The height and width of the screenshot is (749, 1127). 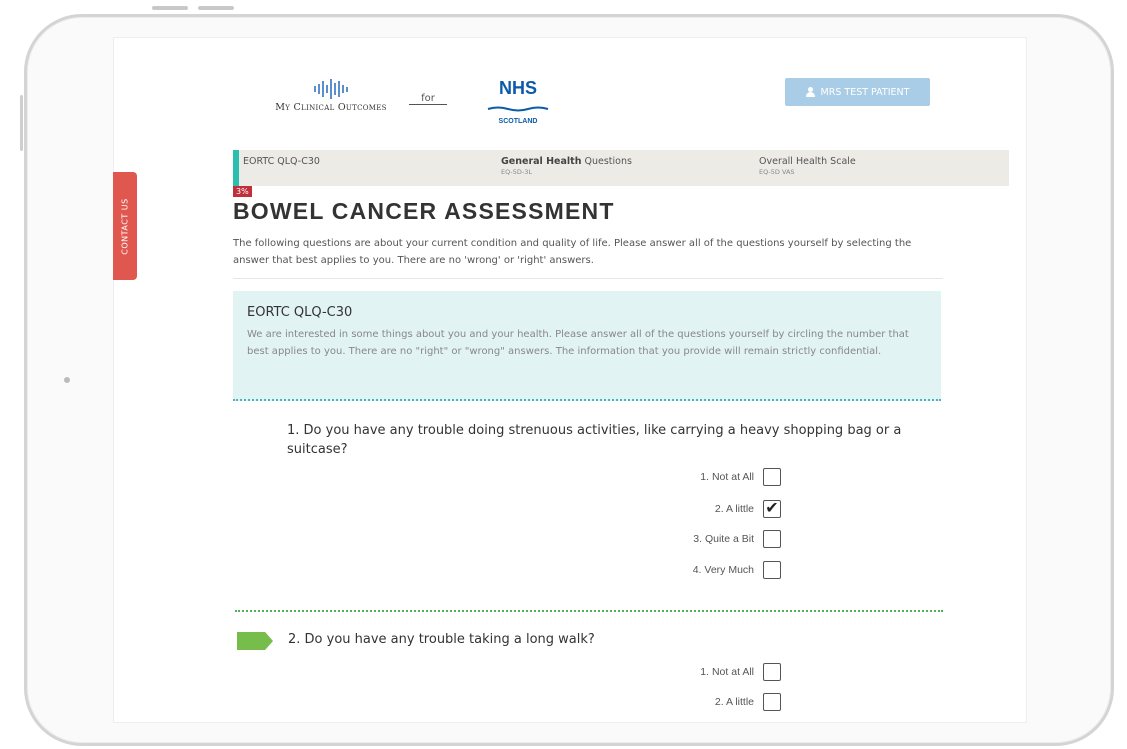 What do you see at coordinates (671, 702) in the screenshot?
I see `option-2-a-little: 2. A little` at bounding box center [671, 702].